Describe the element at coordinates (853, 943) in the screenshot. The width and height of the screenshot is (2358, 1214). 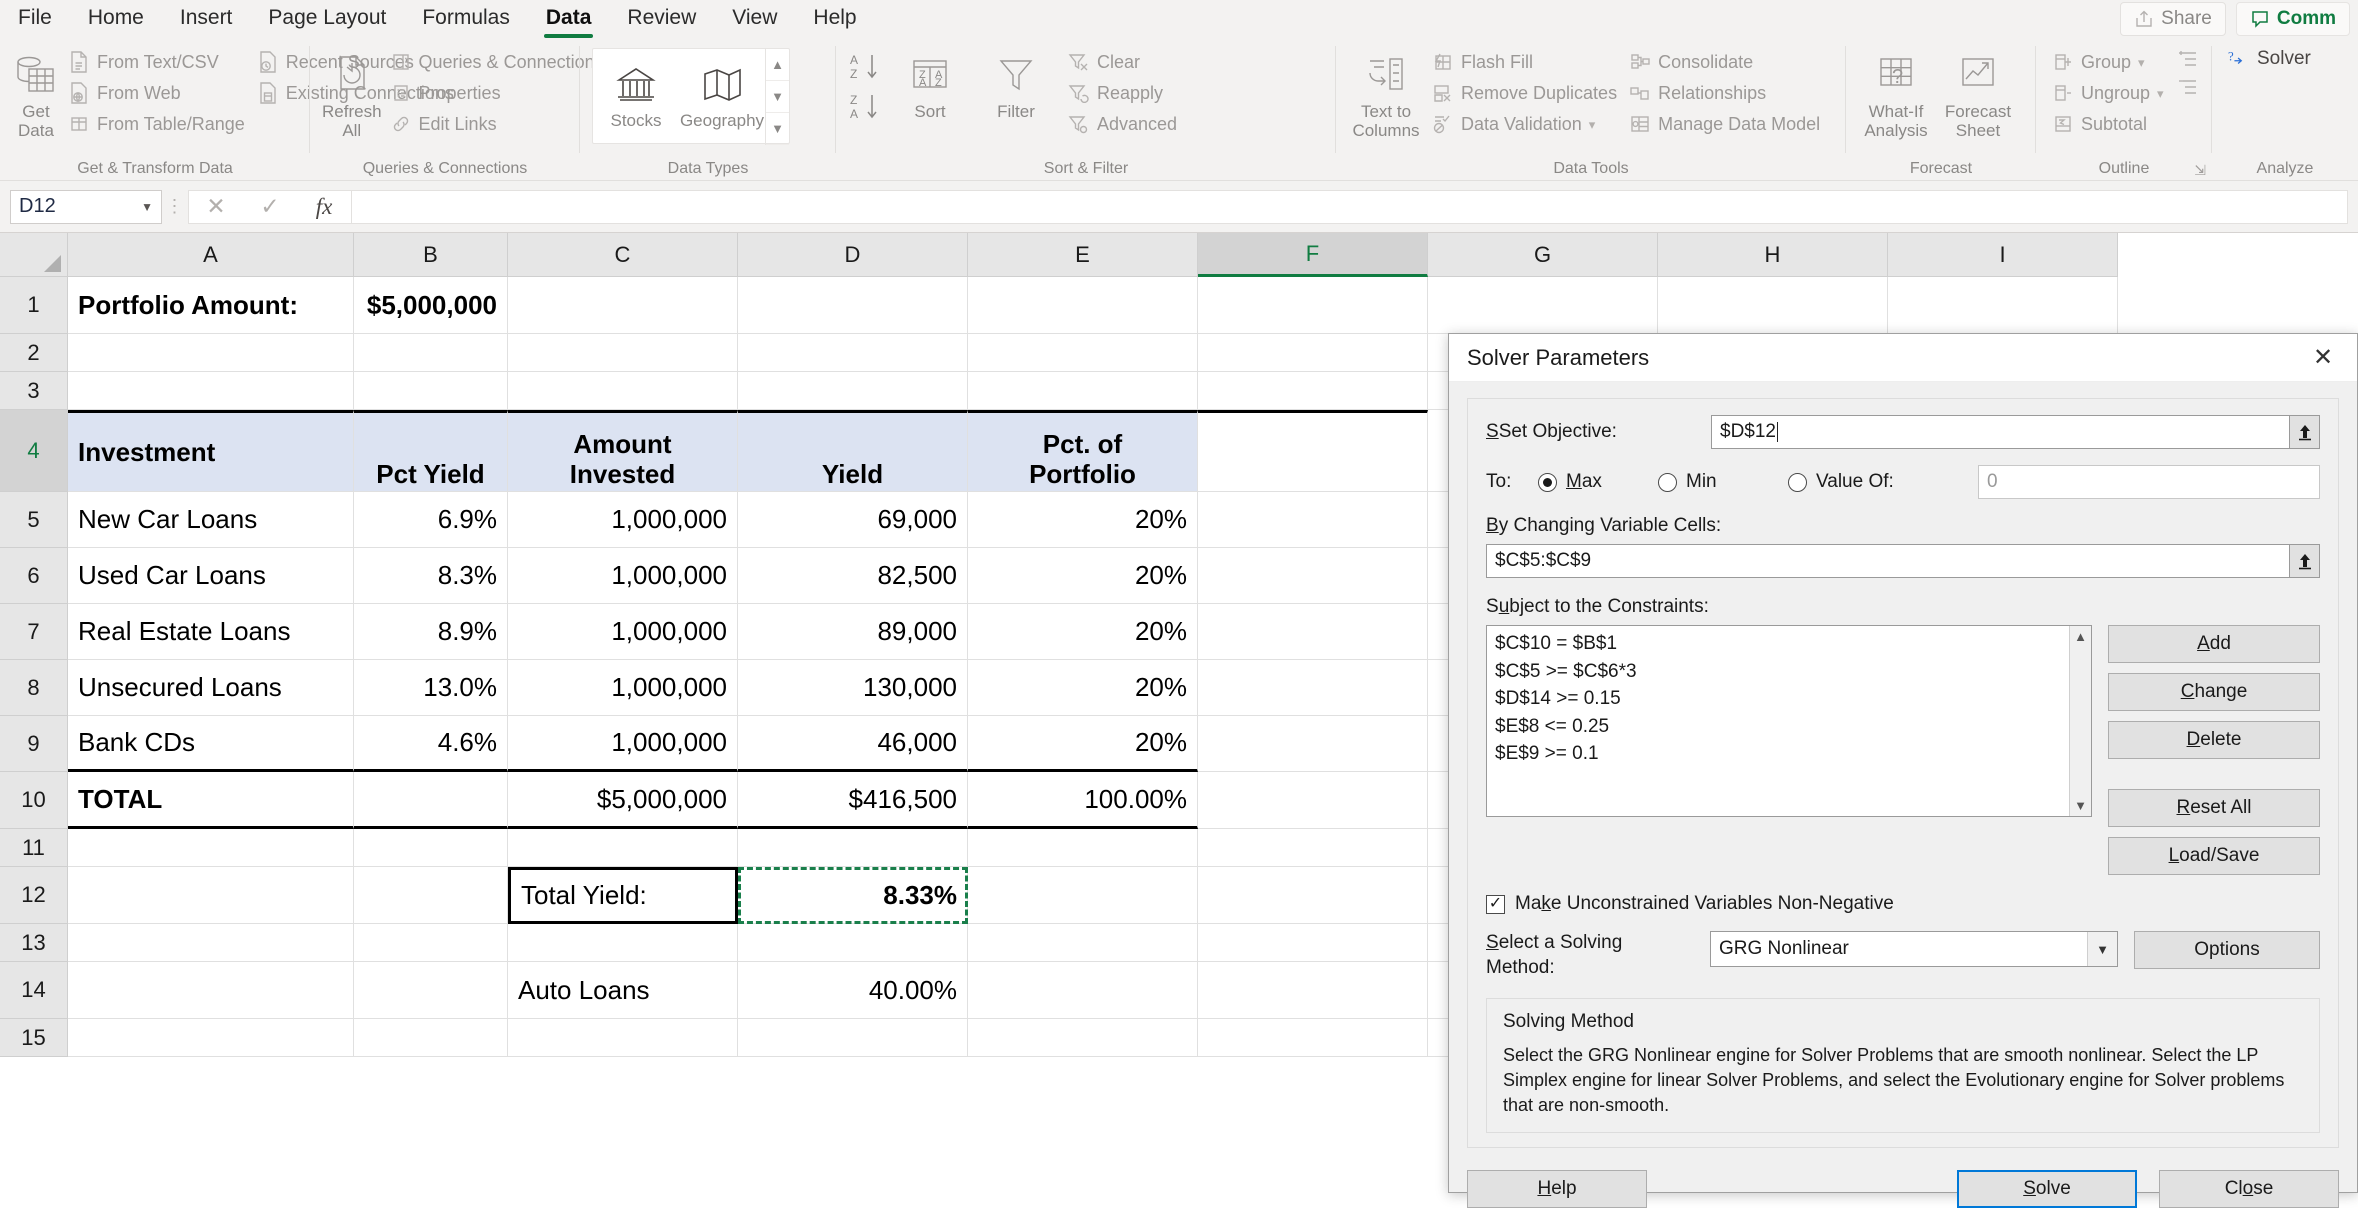
I see `cell-d13` at that location.